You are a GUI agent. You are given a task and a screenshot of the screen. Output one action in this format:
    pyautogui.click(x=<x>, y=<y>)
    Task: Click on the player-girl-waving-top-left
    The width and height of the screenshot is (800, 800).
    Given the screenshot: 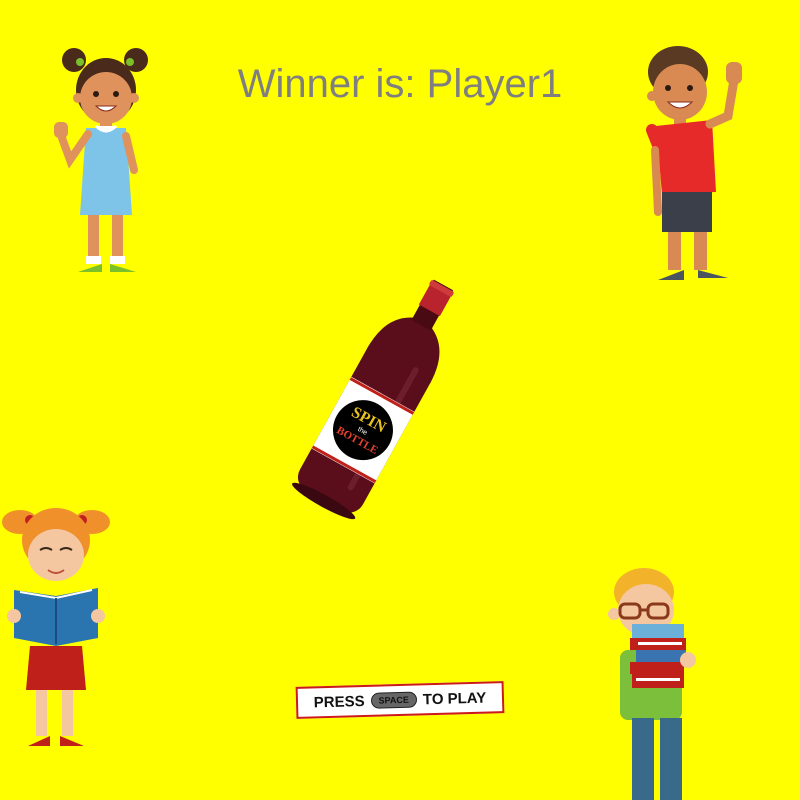 What is the action you would take?
    pyautogui.click(x=101, y=160)
    